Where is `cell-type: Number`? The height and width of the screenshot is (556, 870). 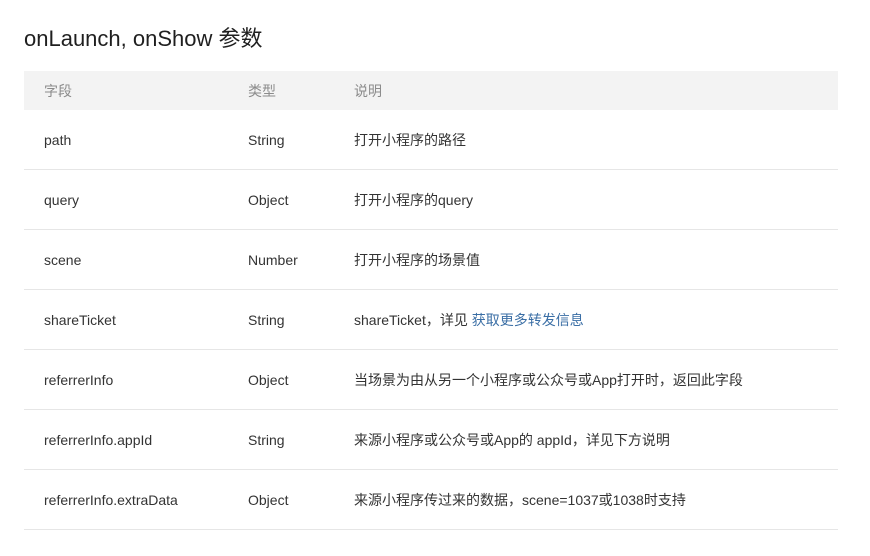 cell-type: Number is located at coordinates (281, 259).